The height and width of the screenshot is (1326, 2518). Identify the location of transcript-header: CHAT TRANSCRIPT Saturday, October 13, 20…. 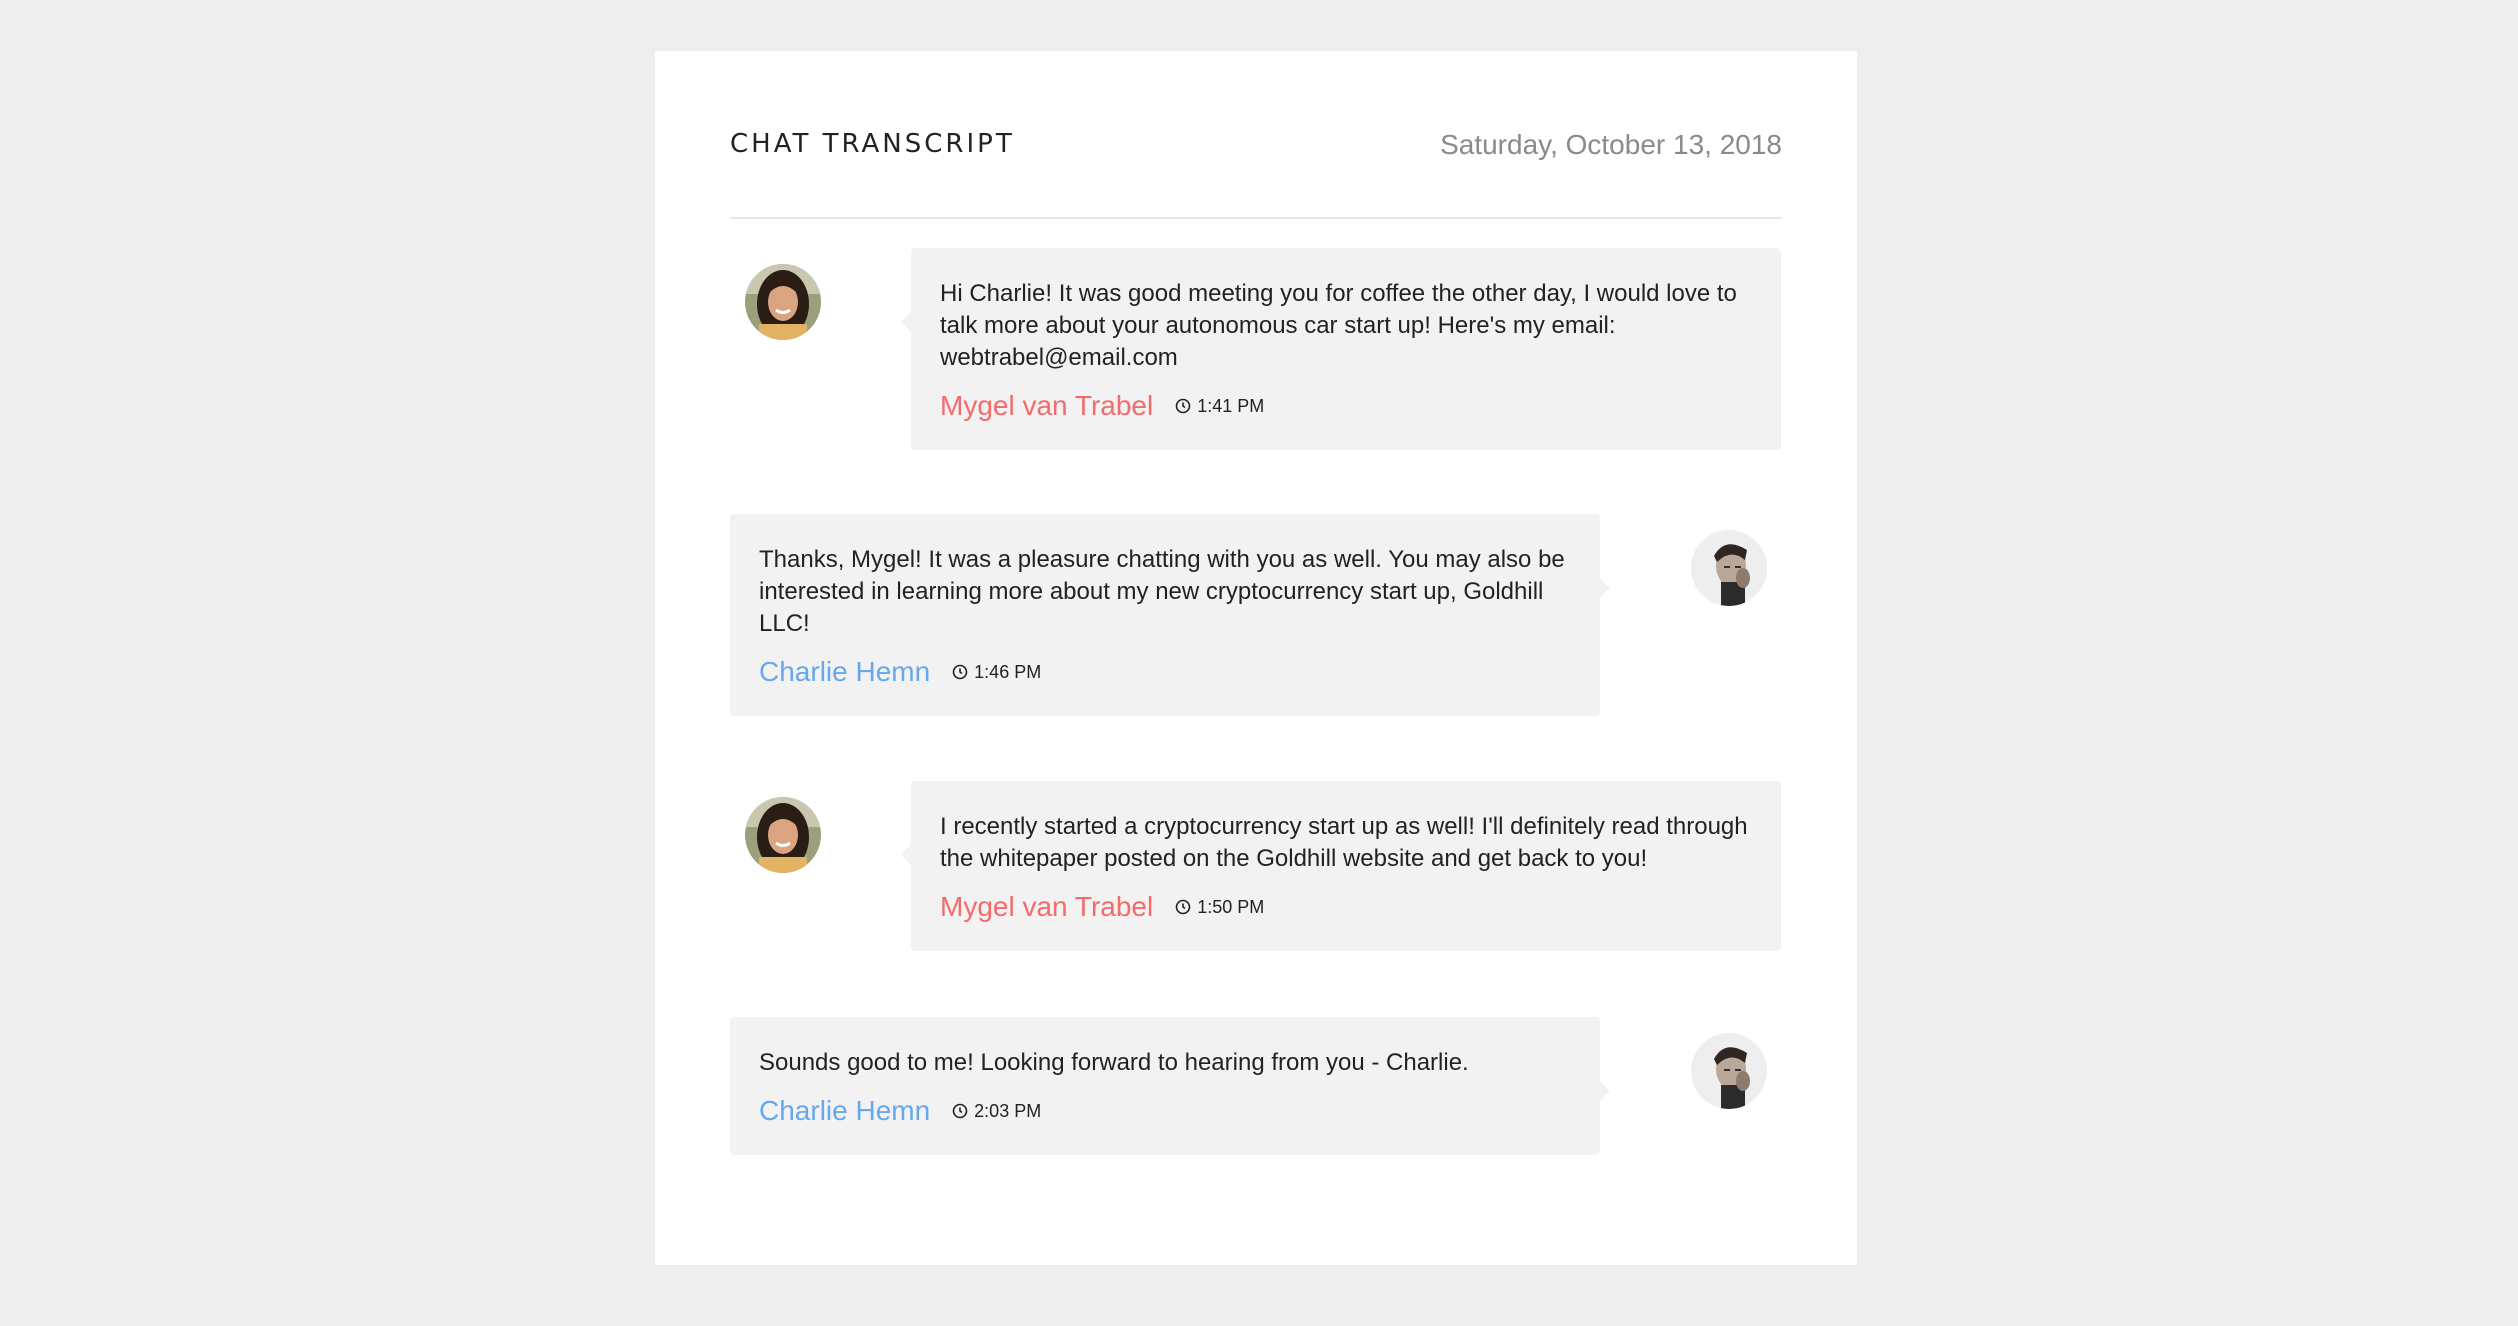
(1256, 135).